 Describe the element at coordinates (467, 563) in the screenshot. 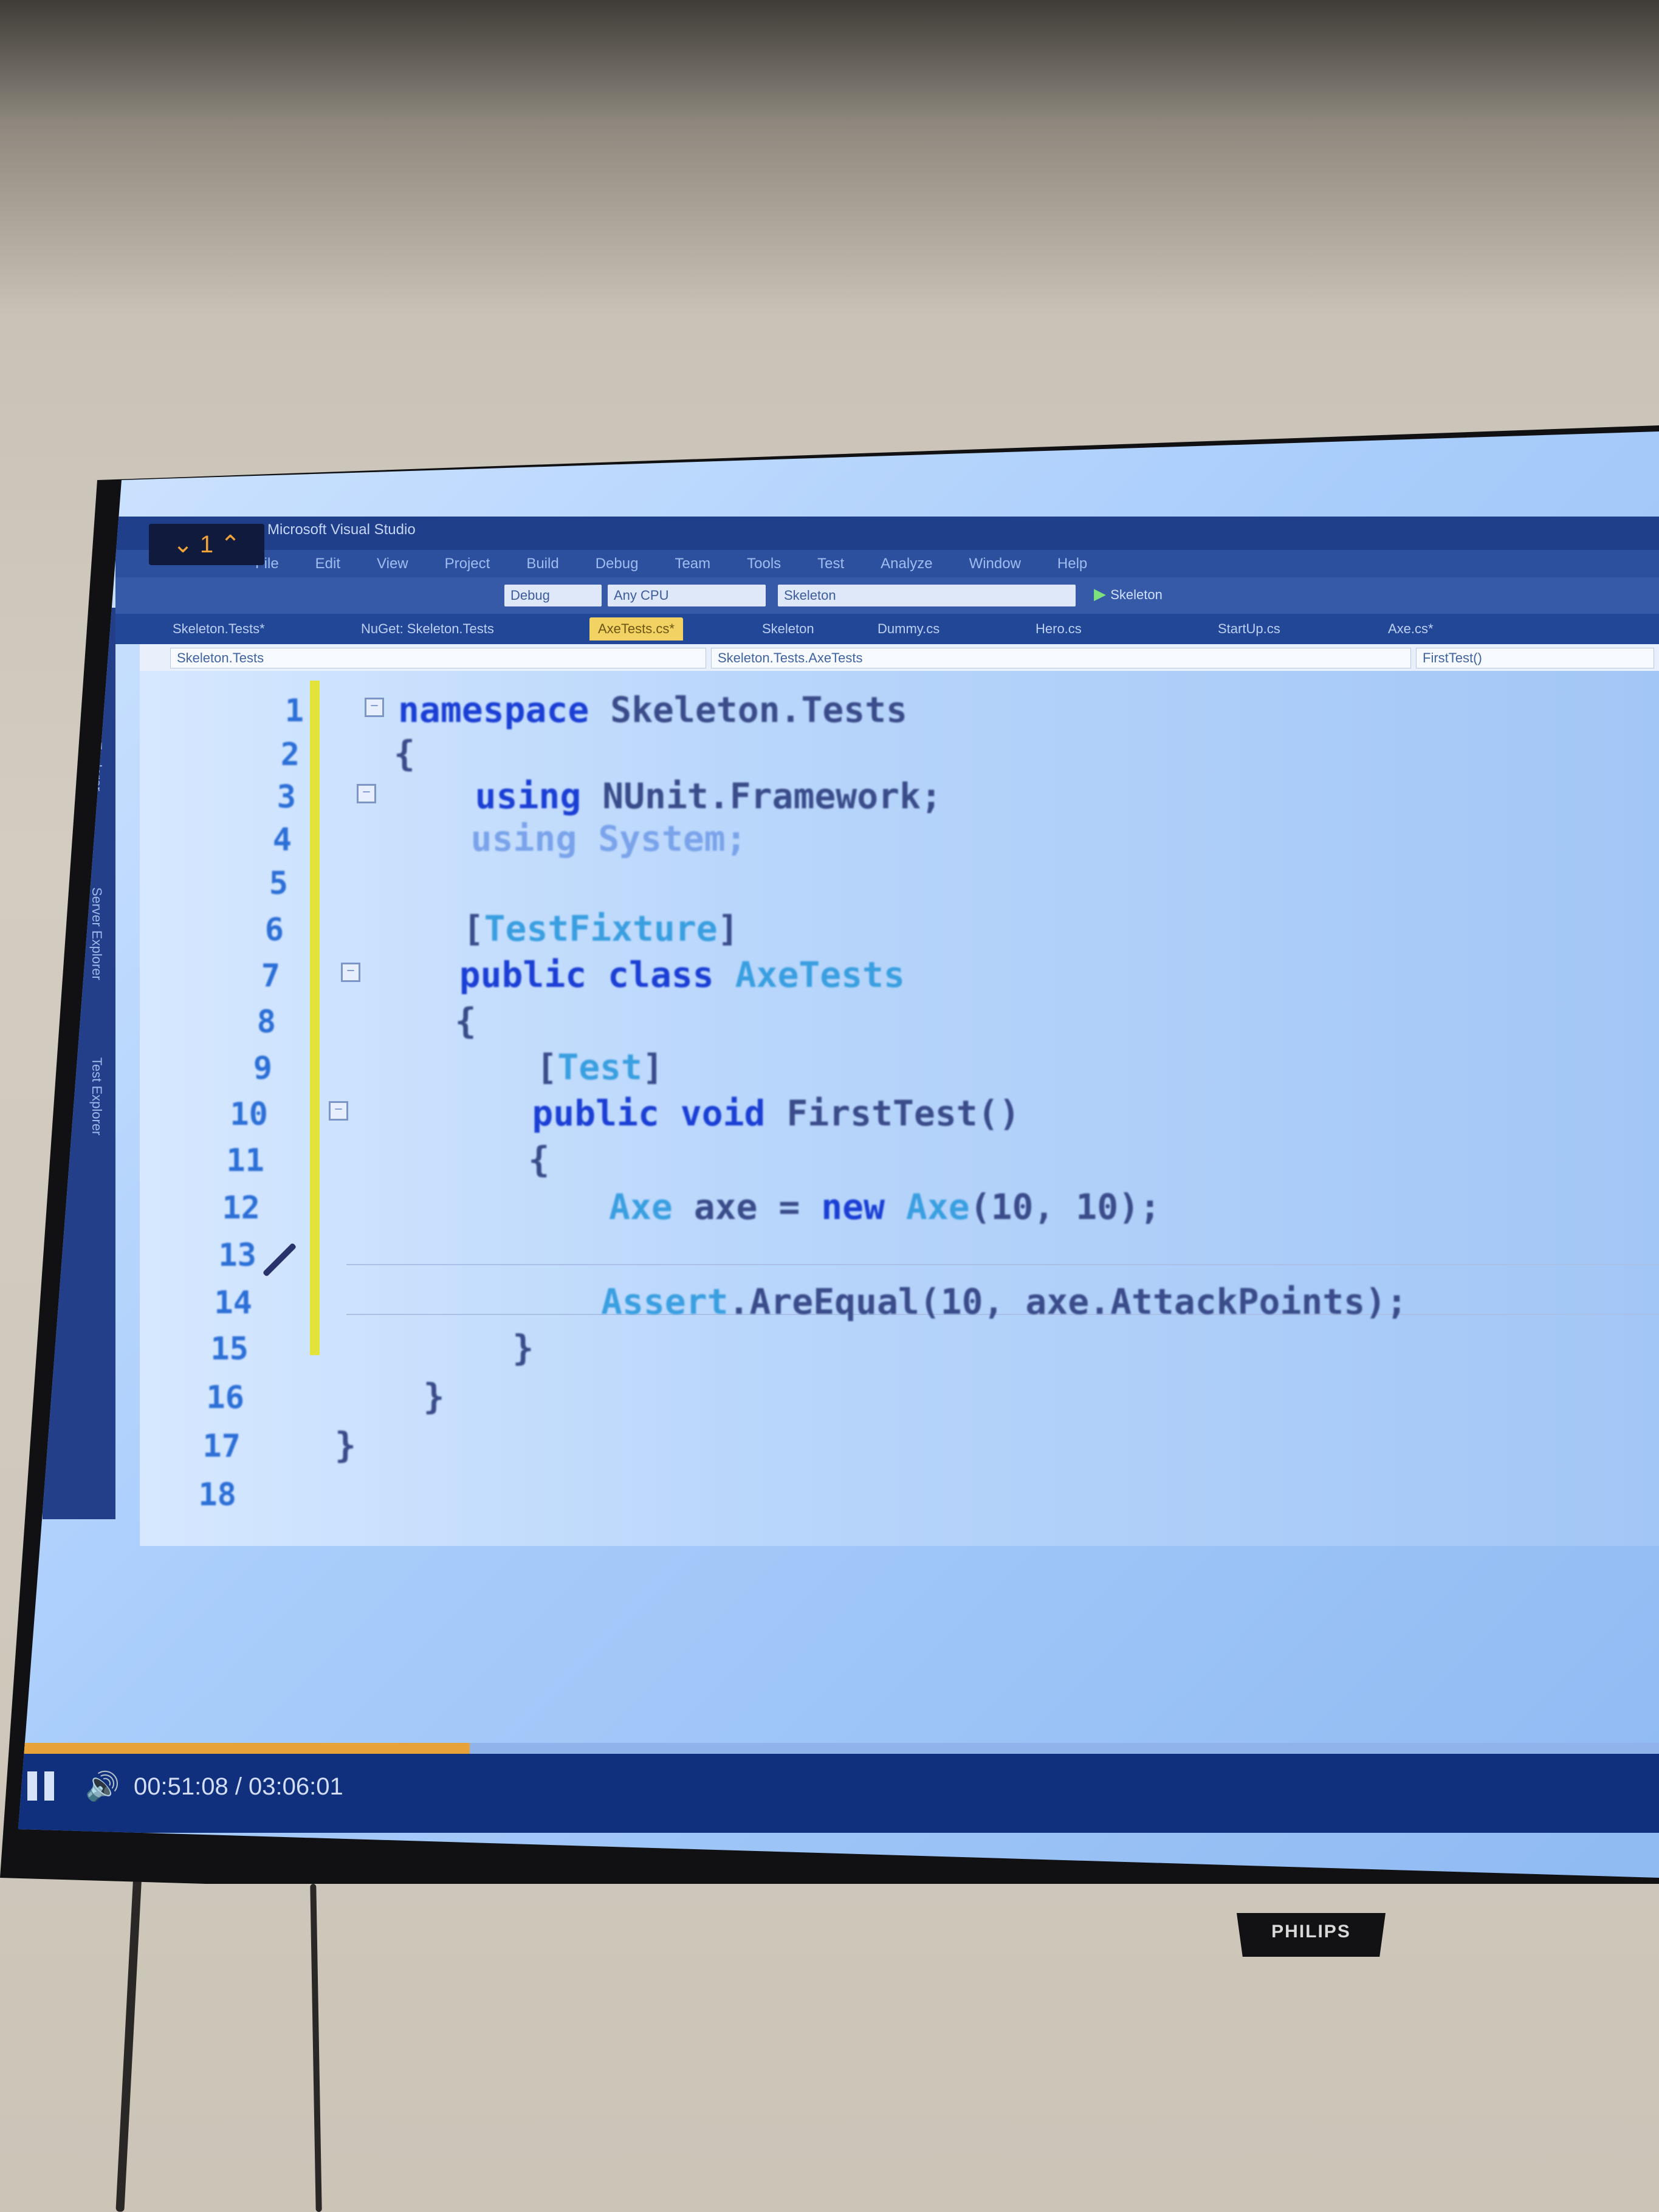

I see `menu-item: Project` at that location.